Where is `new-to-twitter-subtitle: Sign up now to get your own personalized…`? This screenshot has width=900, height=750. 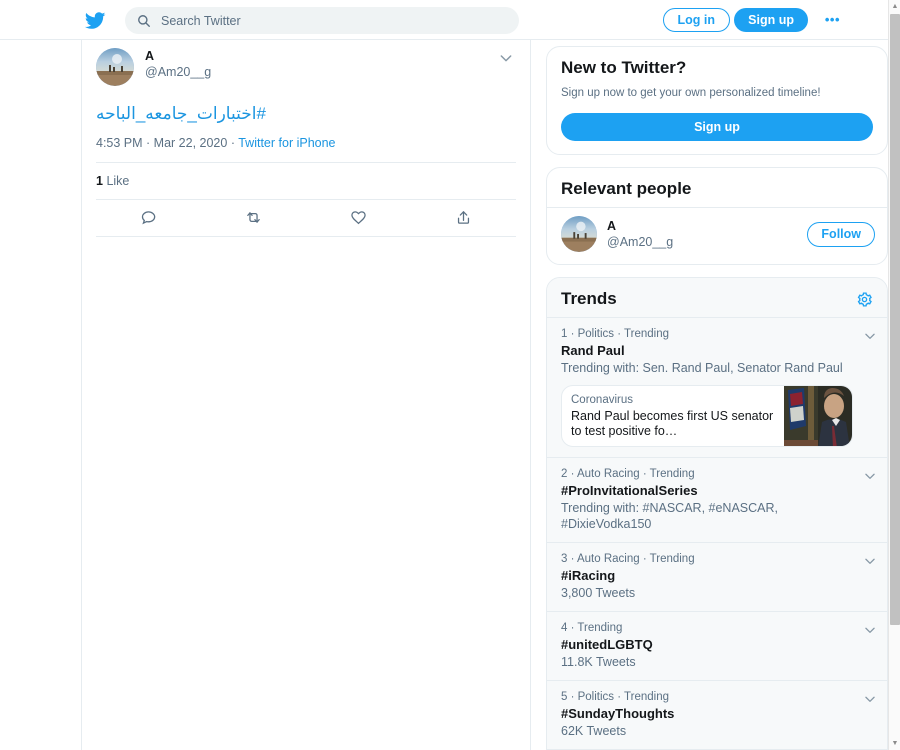 new-to-twitter-subtitle: Sign up now to get your own personalized… is located at coordinates (691, 93).